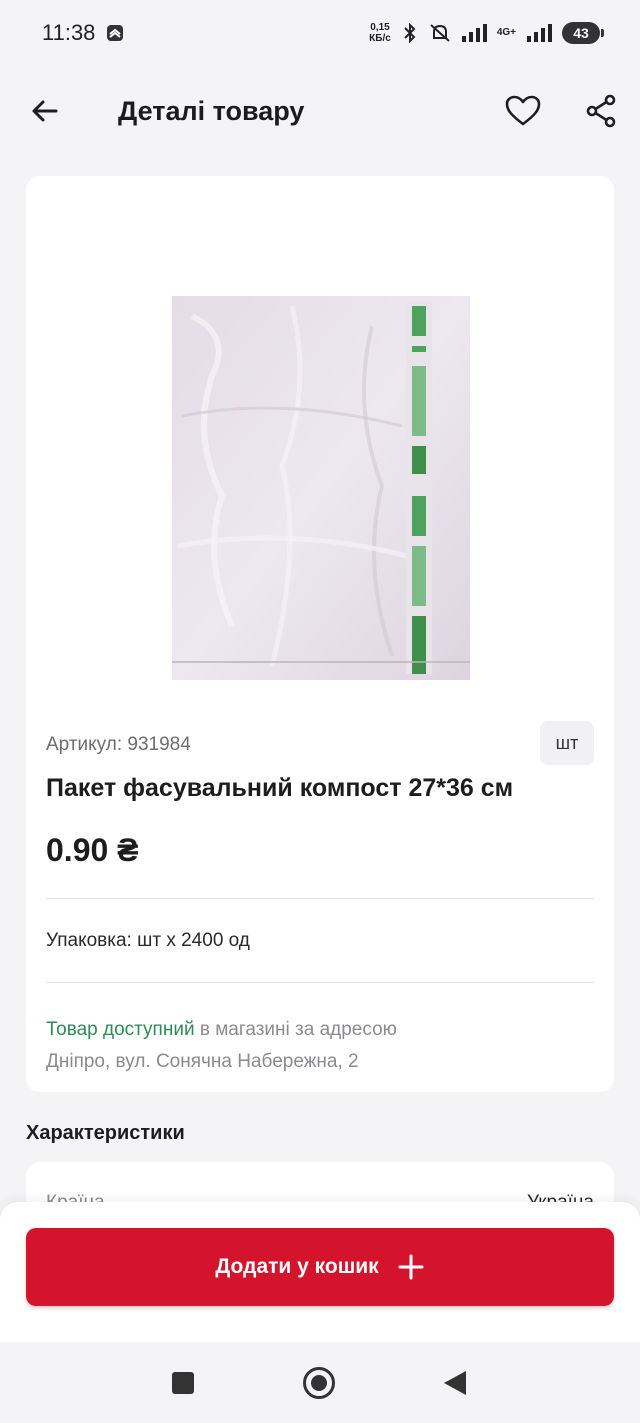 This screenshot has height=1423, width=640. I want to click on packaging-info: Упаковка: шт x 2400 од, so click(148, 940).